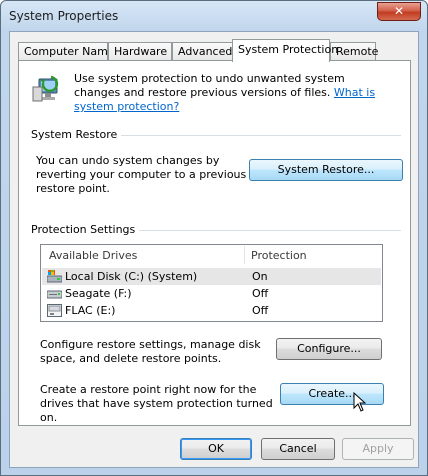  Describe the element at coordinates (378, 449) in the screenshot. I see `apply-button: Apply` at that location.